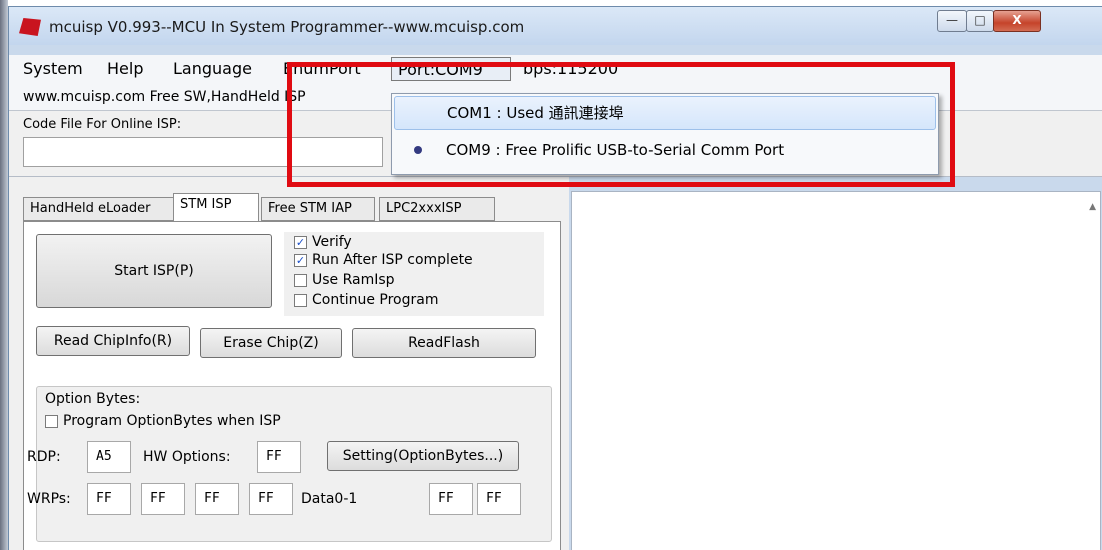  Describe the element at coordinates (329, 499) in the screenshot. I see `data-label: Data0-1` at that location.